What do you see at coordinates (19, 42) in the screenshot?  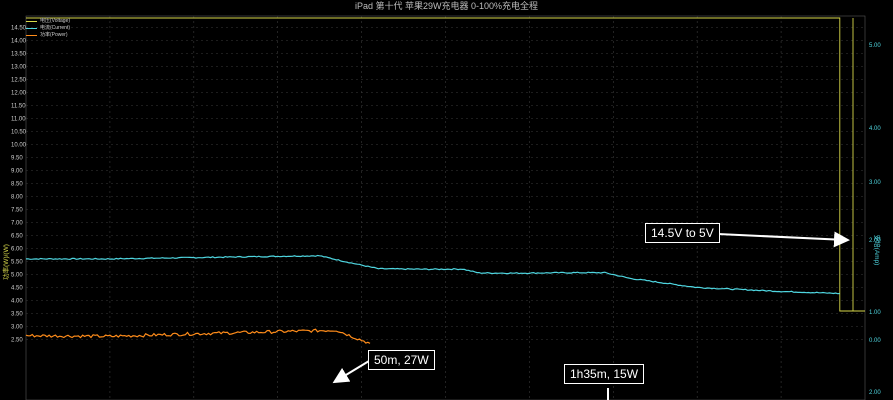 I see `y-left-tick-label: 14.00` at bounding box center [19, 42].